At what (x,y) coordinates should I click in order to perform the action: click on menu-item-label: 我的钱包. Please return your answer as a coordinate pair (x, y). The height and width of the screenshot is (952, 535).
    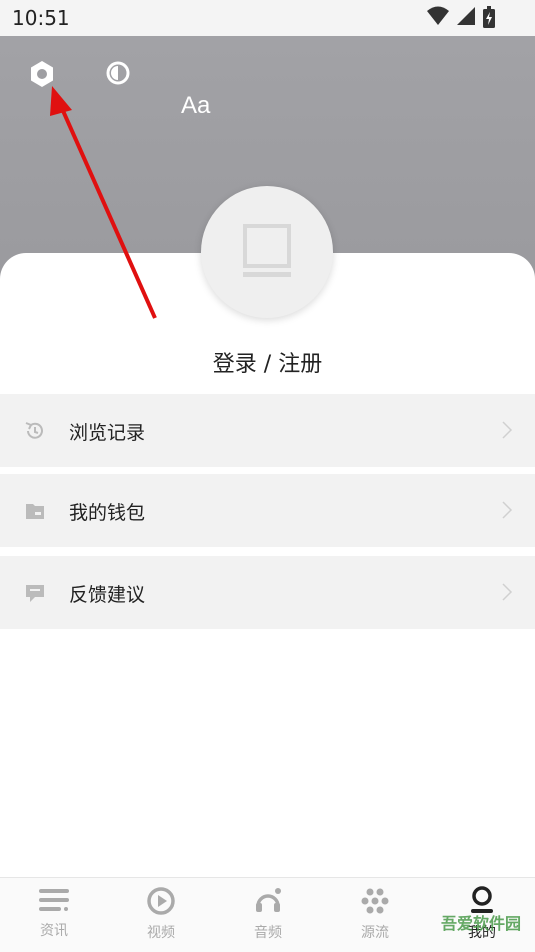
    Looking at the image, I should click on (107, 513).